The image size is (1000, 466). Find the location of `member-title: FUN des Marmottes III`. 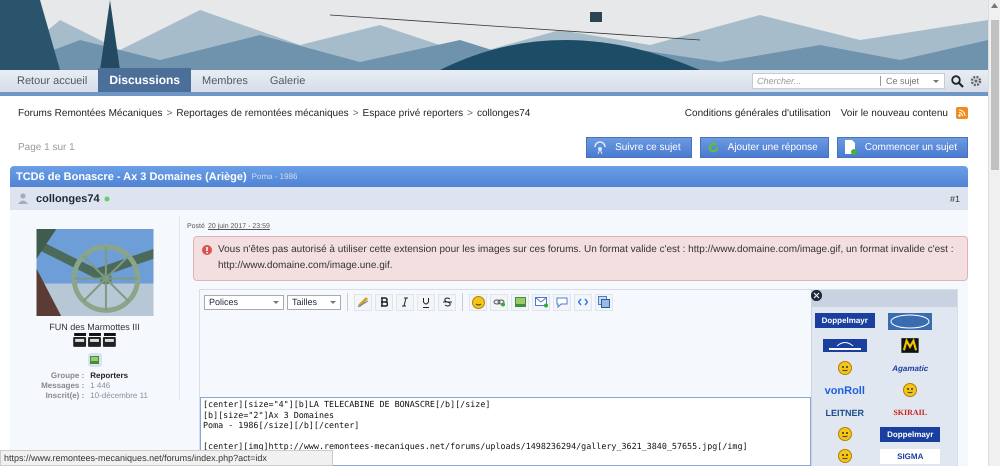

member-title: FUN des Marmottes III is located at coordinates (94, 327).